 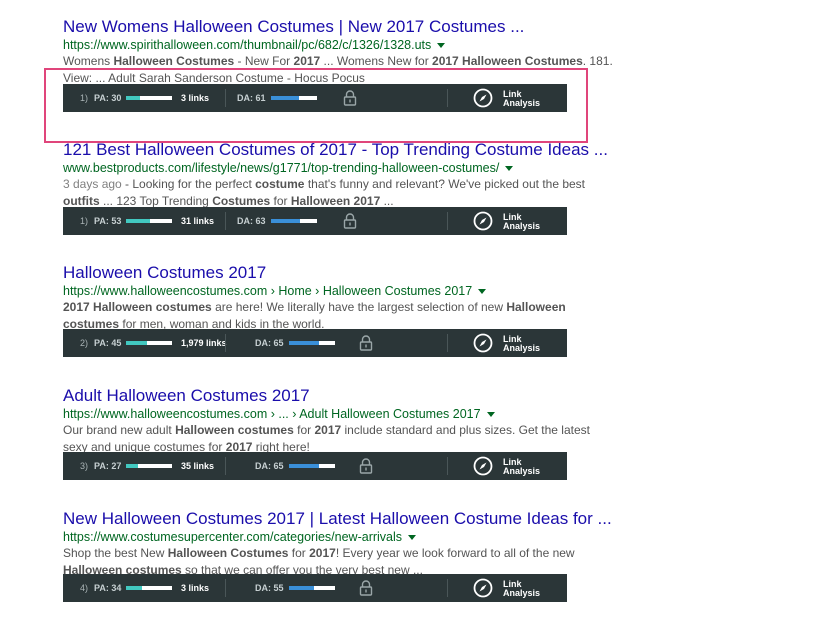 I want to click on link-count: 1,979 links, so click(x=204, y=343).